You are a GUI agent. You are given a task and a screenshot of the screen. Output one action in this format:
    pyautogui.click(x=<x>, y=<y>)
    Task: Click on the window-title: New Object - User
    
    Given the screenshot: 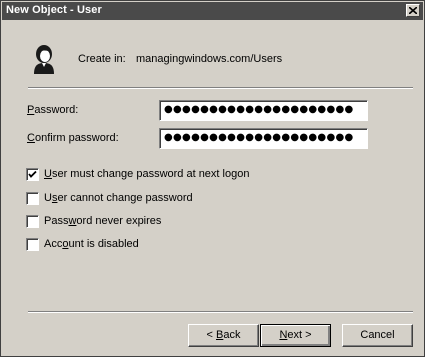 What is the action you would take?
    pyautogui.click(x=54, y=10)
    